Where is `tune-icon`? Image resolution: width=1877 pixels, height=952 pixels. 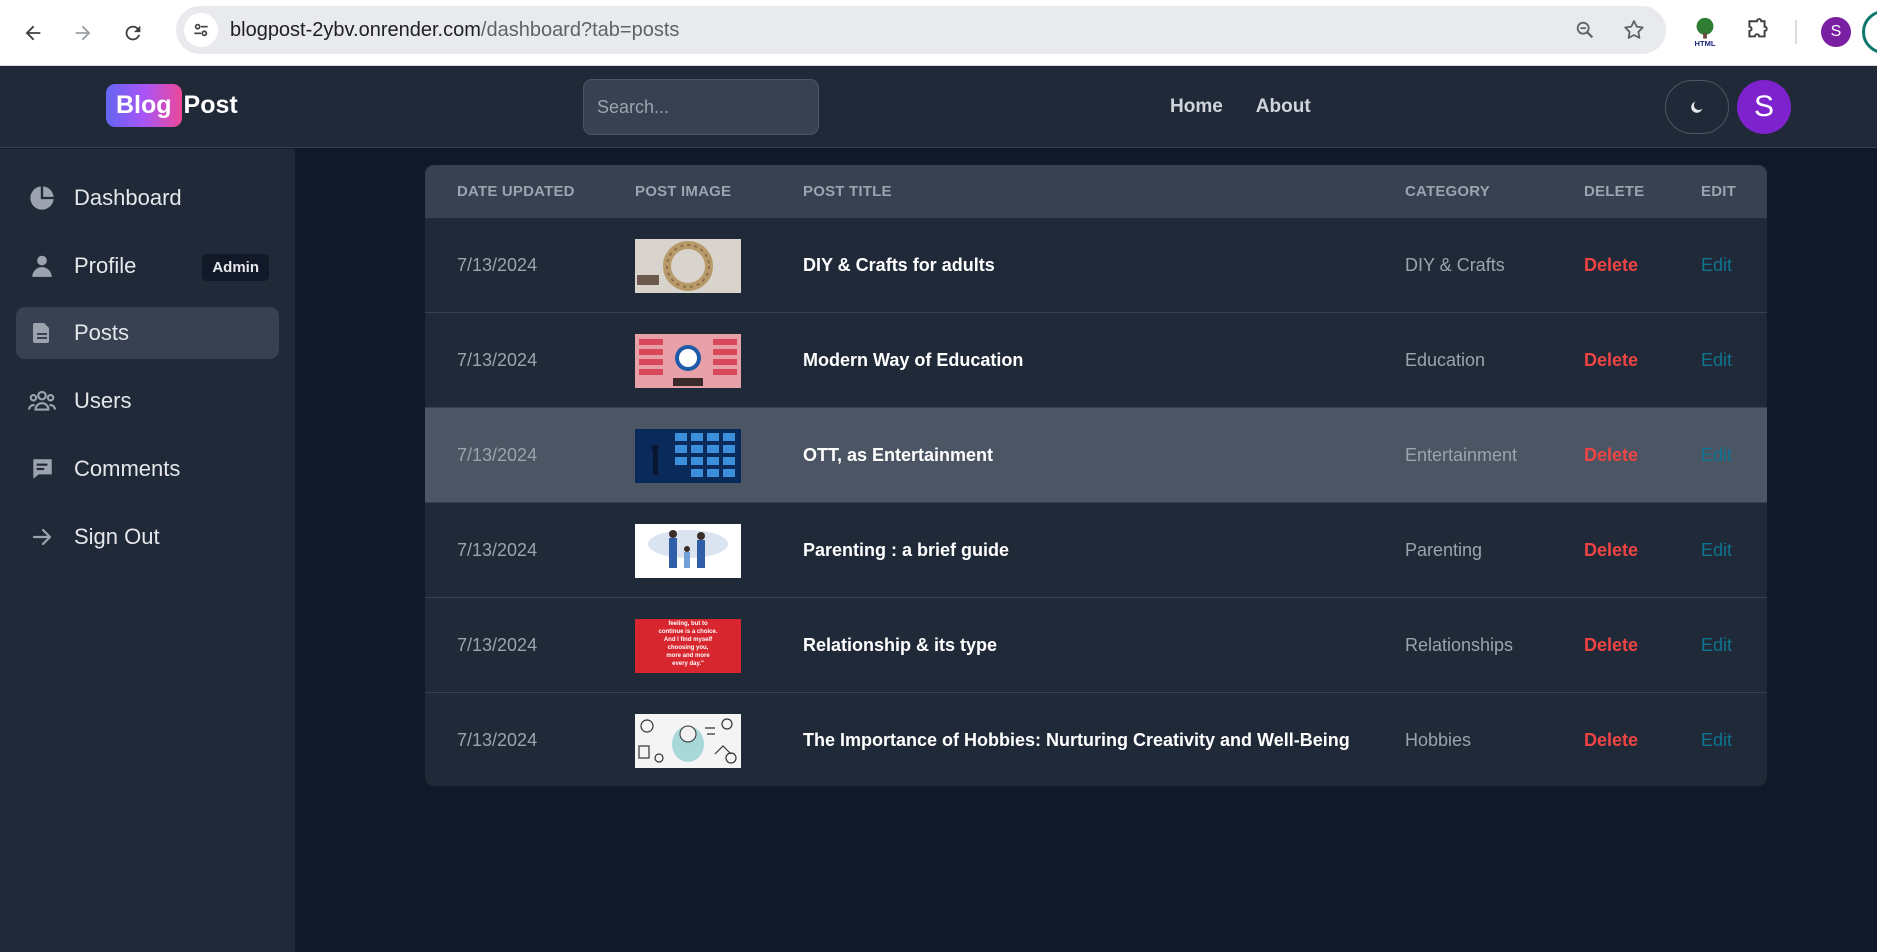 tune-icon is located at coordinates (201, 30).